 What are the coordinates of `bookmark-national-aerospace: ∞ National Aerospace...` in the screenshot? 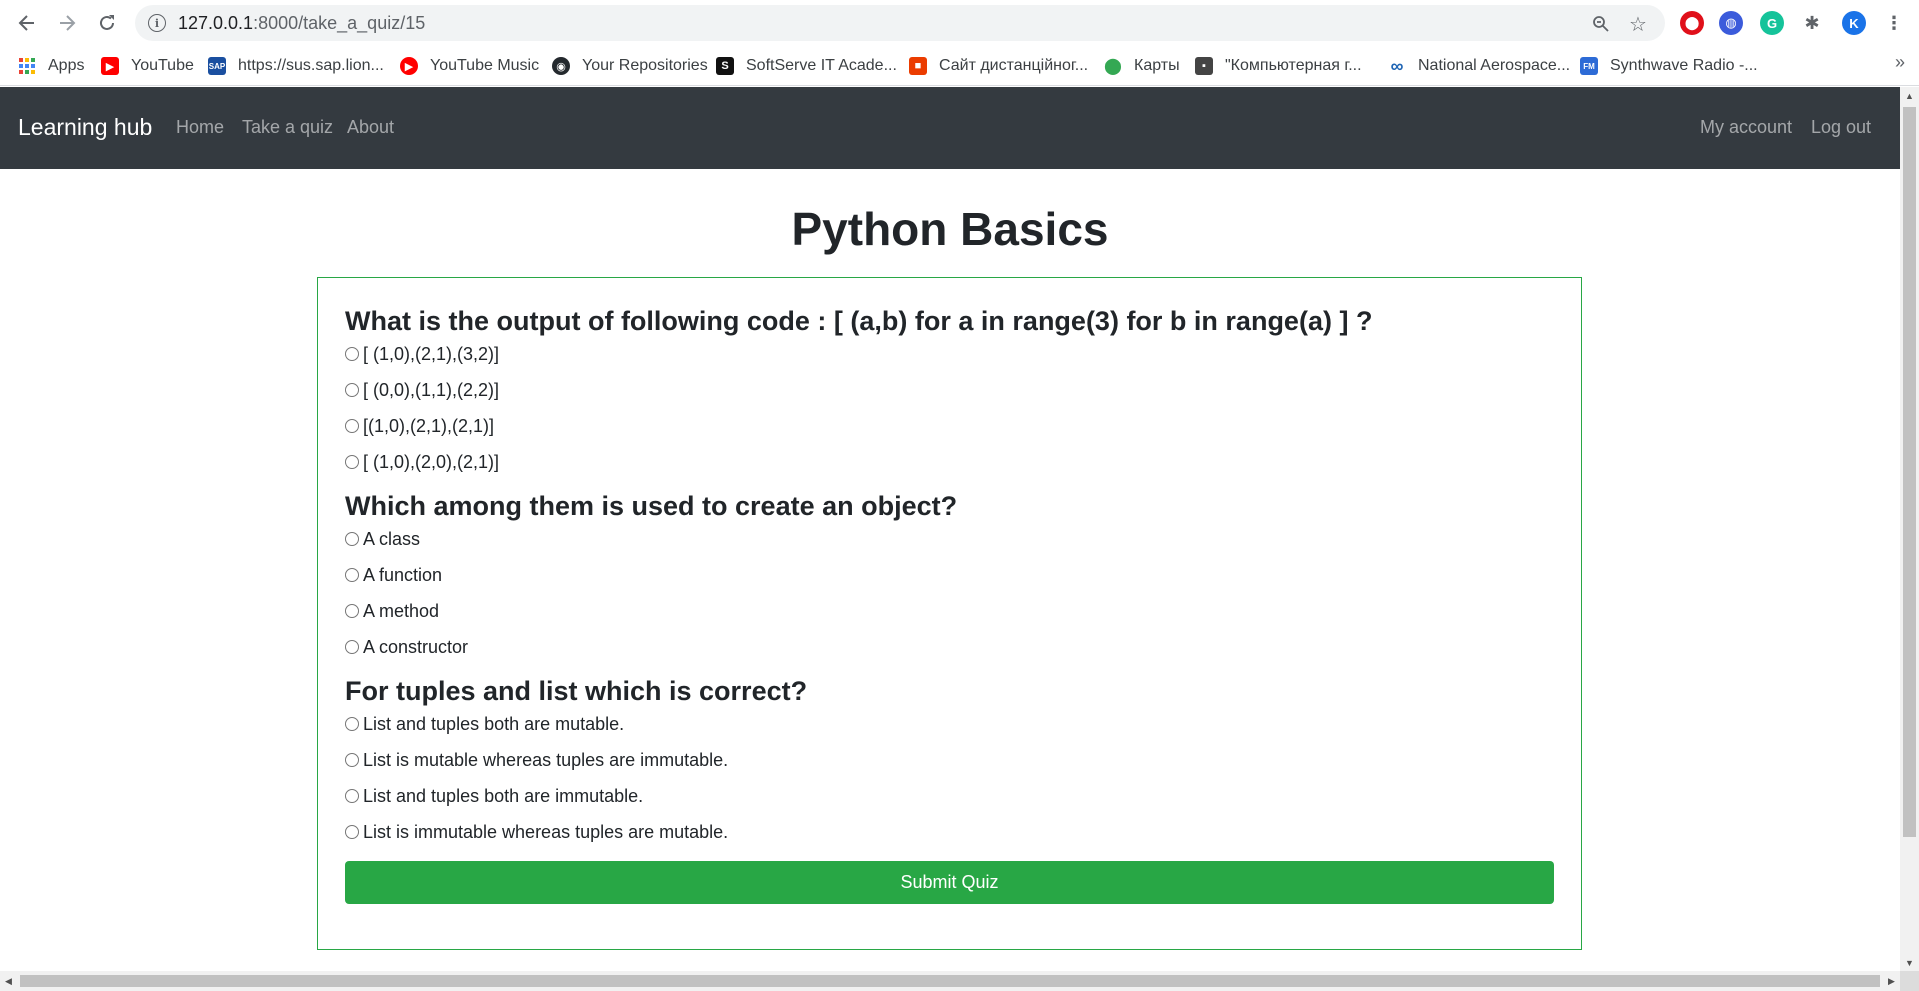 It's located at (1479, 66).